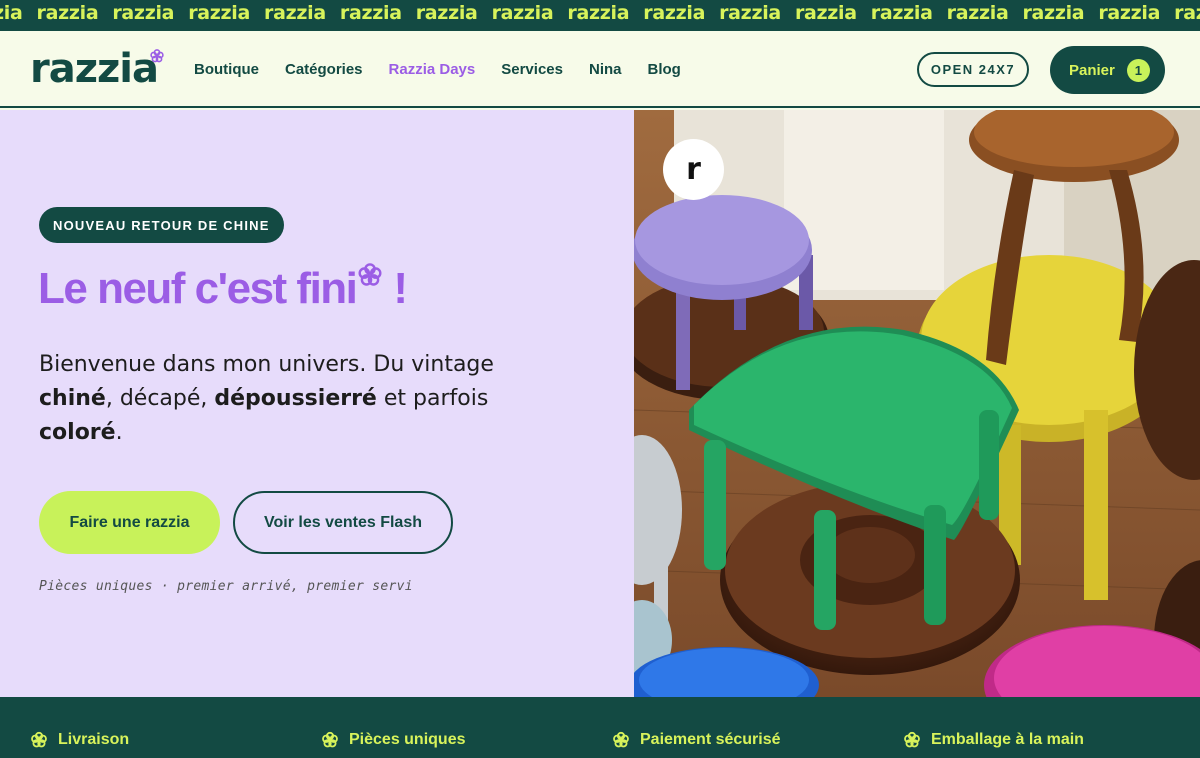  I want to click on intro-text: et parfois, so click(432, 398).